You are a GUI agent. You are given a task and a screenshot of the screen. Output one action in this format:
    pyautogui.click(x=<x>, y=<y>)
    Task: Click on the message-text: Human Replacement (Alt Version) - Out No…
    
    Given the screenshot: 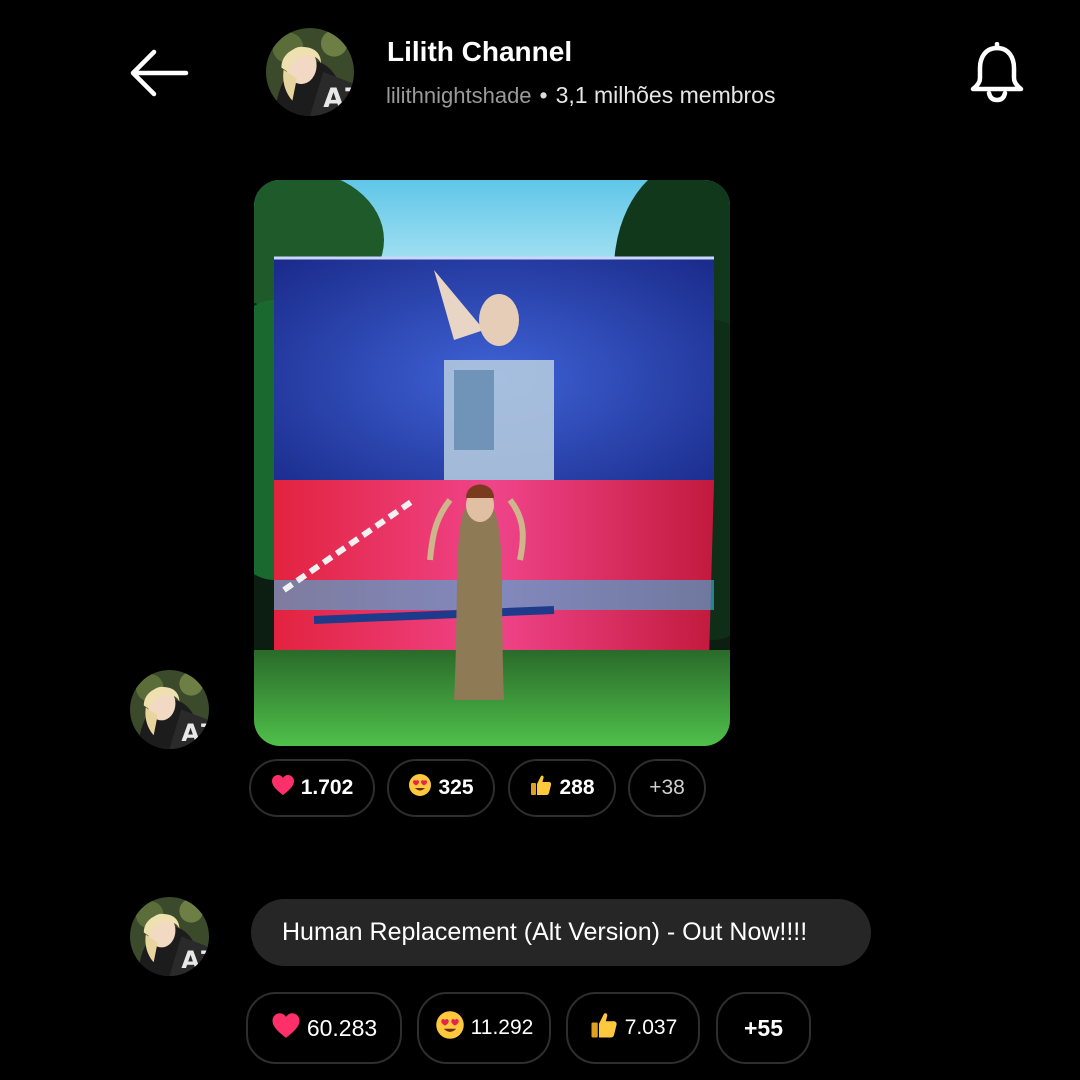 What is the action you would take?
    pyautogui.click(x=545, y=932)
    